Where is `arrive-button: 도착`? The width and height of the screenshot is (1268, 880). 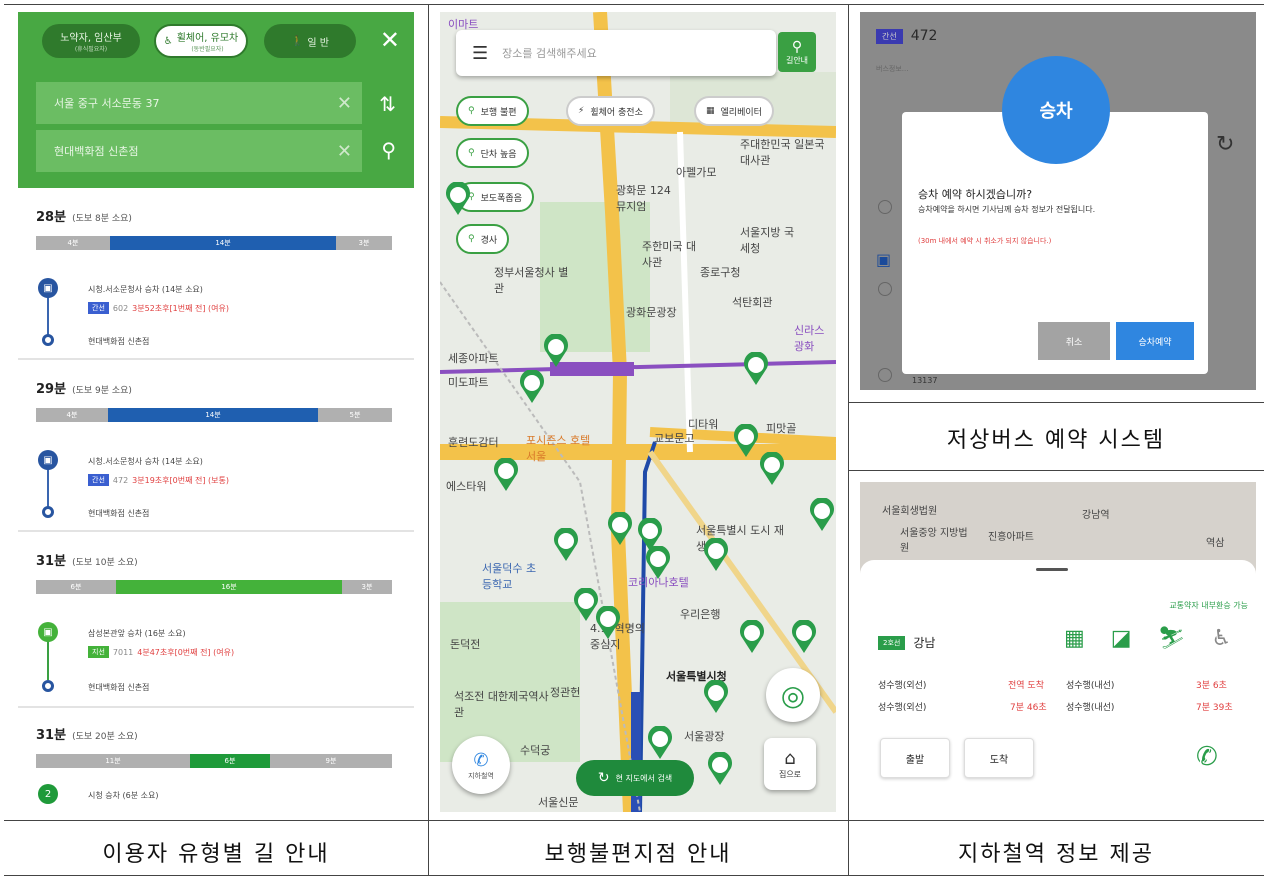
arrive-button: 도착 is located at coordinates (999, 758).